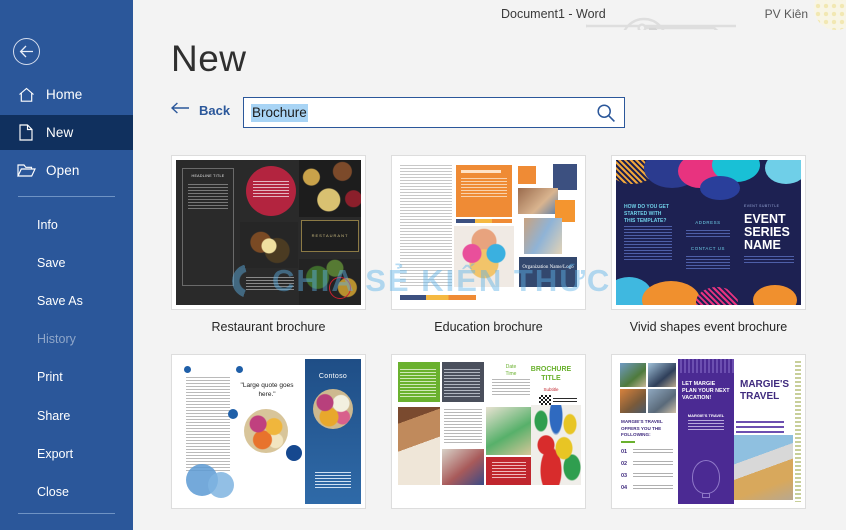 The height and width of the screenshot is (530, 846). What do you see at coordinates (66, 492) in the screenshot?
I see `sidebar-item-close: Close` at bounding box center [66, 492].